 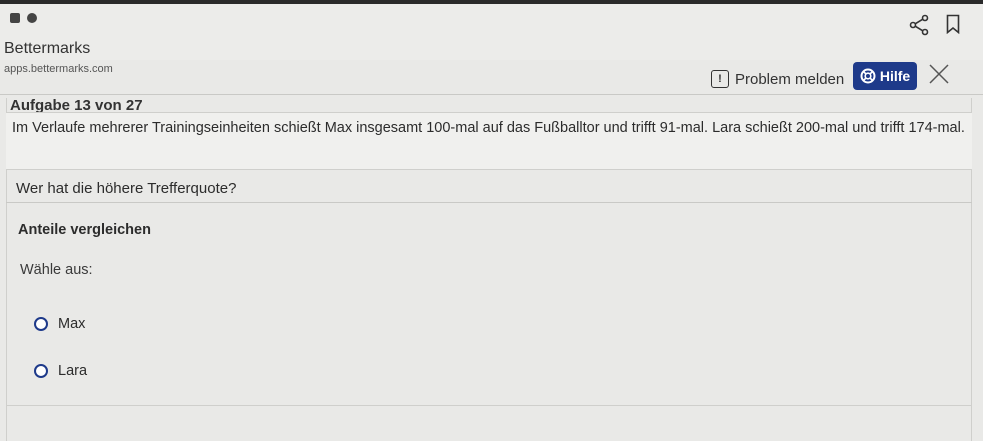 What do you see at coordinates (919, 25) in the screenshot?
I see `share-icon` at bounding box center [919, 25].